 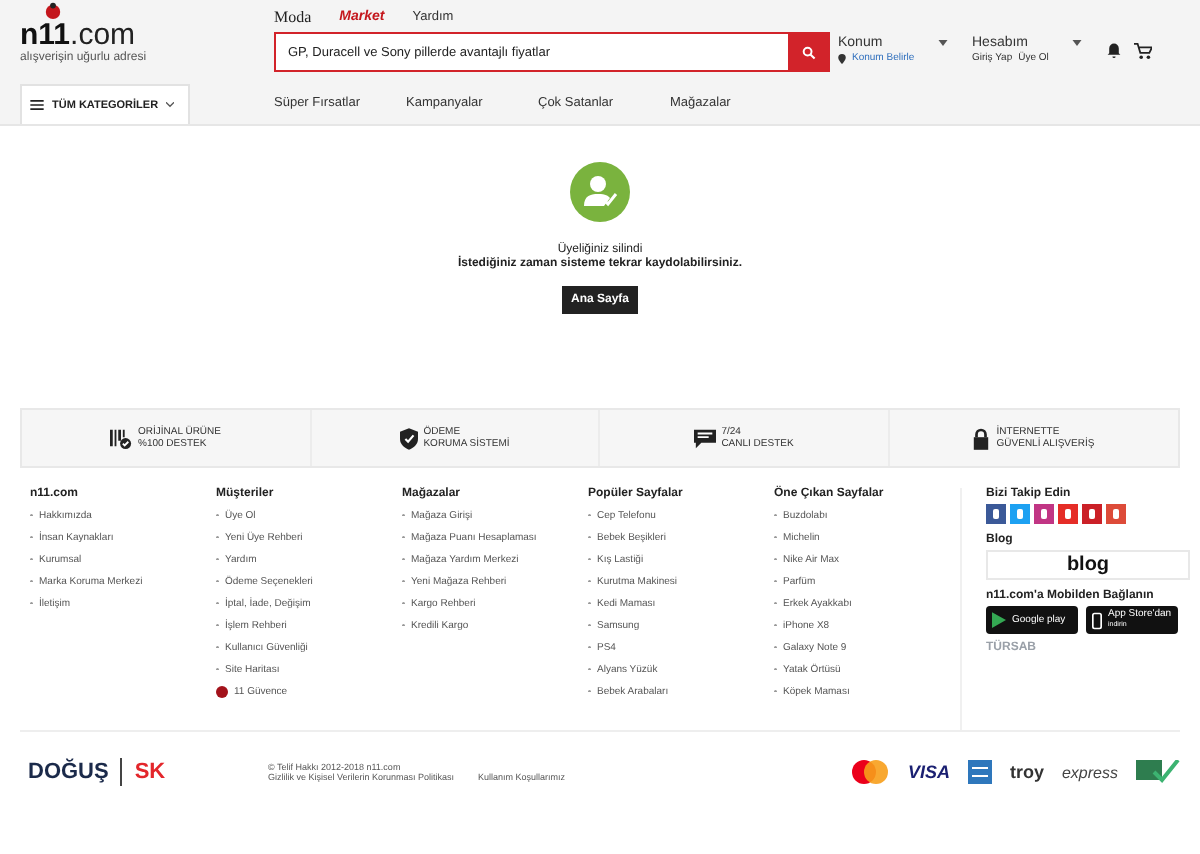 What do you see at coordinates (222, 691) in the screenshot?
I see `badge-icon` at bounding box center [222, 691].